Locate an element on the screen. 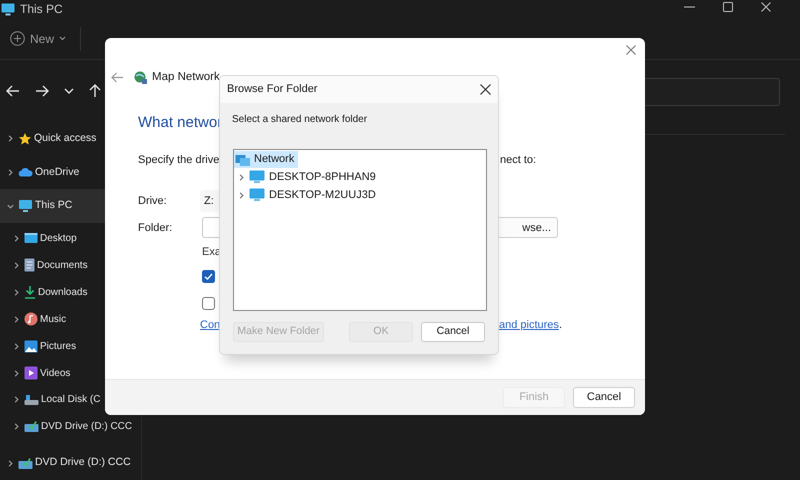 This screenshot has width=800, height=480. sidebar-label: Local Disk (C is located at coordinates (70, 400).